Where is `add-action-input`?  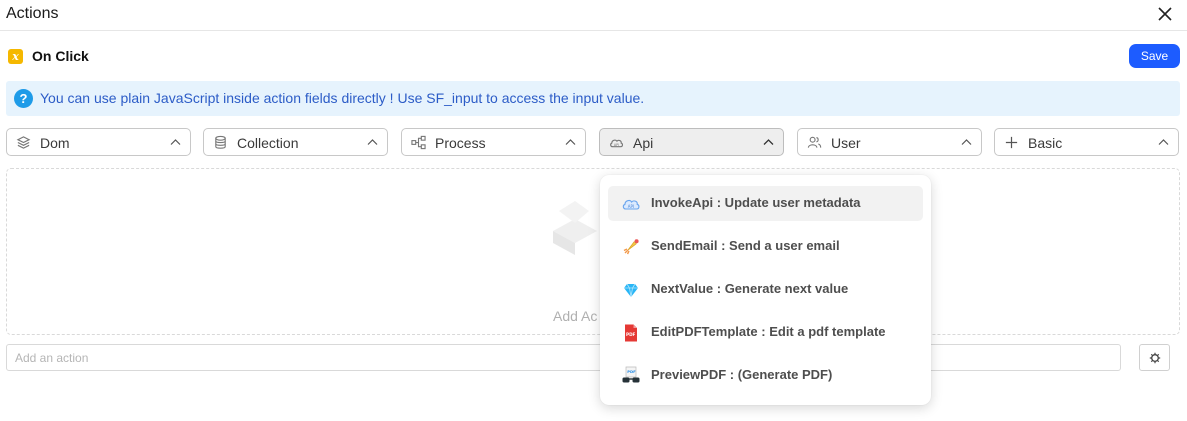
add-action-input is located at coordinates (563, 357).